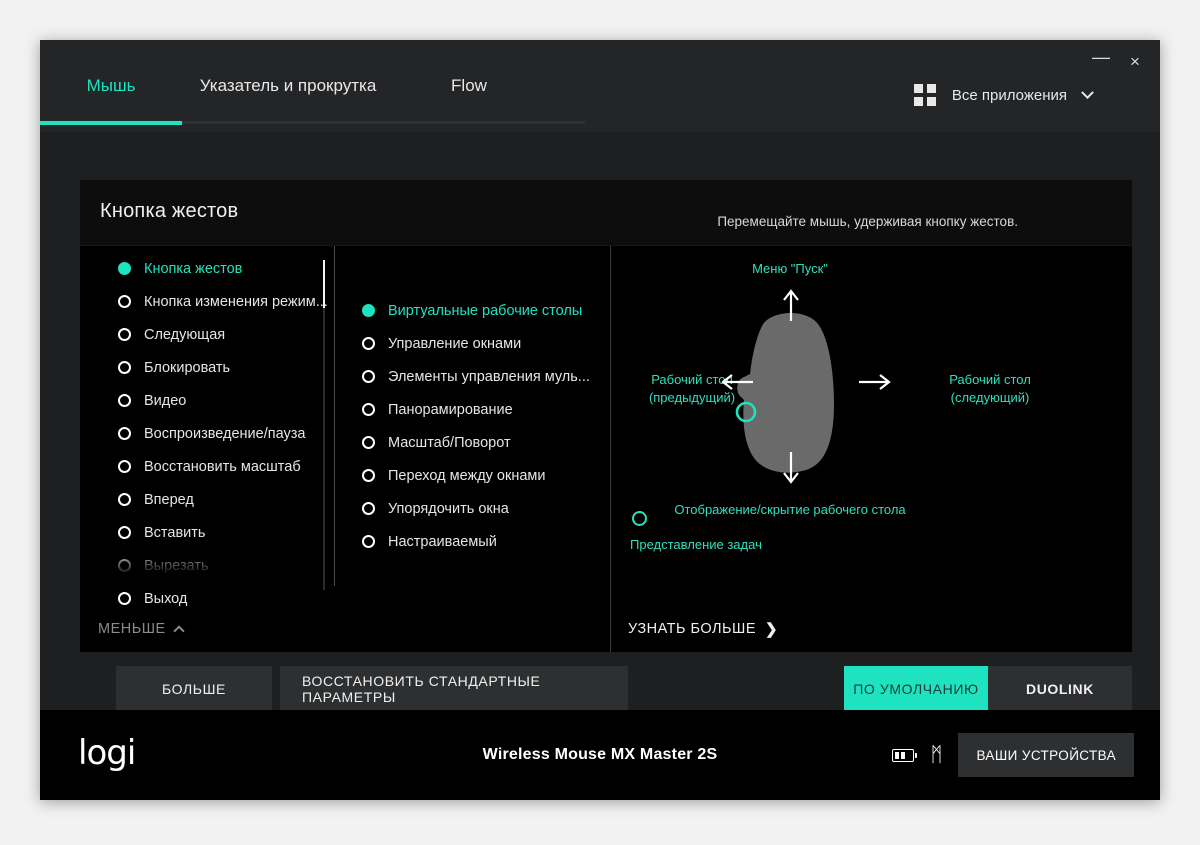  What do you see at coordinates (454, 689) in the screenshot?
I see `restore-defaults-button: ВОССТАНОВИТЬ СТАНДАРТНЫЕ ПАРАМЕТРЫ` at bounding box center [454, 689].